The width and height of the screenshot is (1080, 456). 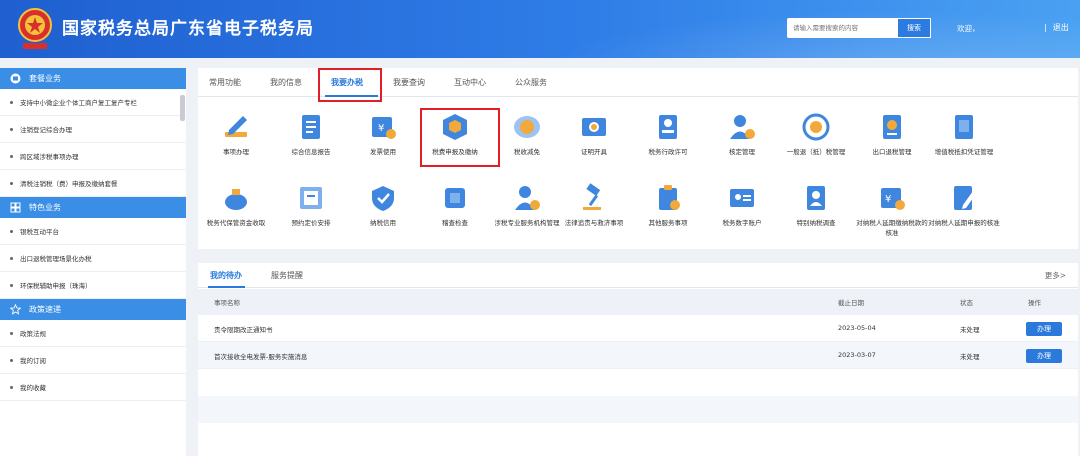 I want to click on tab-common: 常用功能, so click(x=225, y=82).